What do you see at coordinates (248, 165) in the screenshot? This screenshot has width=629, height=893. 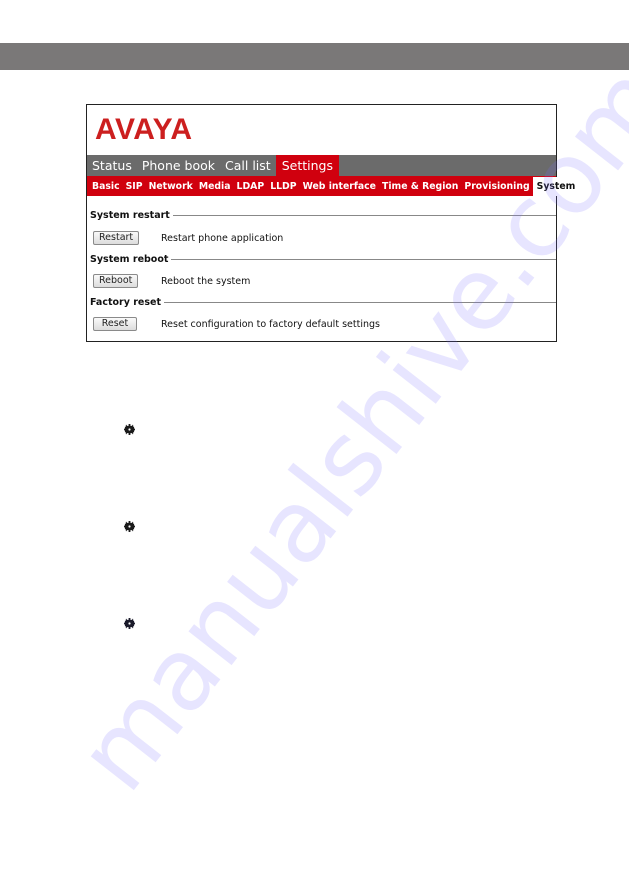 I see `tab-call-list: Call list` at bounding box center [248, 165].